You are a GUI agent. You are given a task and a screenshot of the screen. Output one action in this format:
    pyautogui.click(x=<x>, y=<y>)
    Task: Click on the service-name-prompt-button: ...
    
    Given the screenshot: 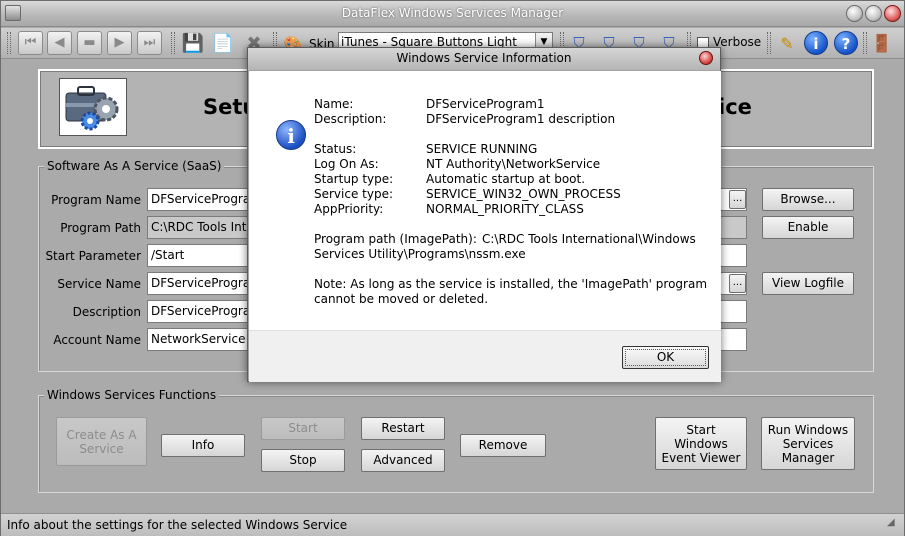 What is the action you would take?
    pyautogui.click(x=737, y=283)
    